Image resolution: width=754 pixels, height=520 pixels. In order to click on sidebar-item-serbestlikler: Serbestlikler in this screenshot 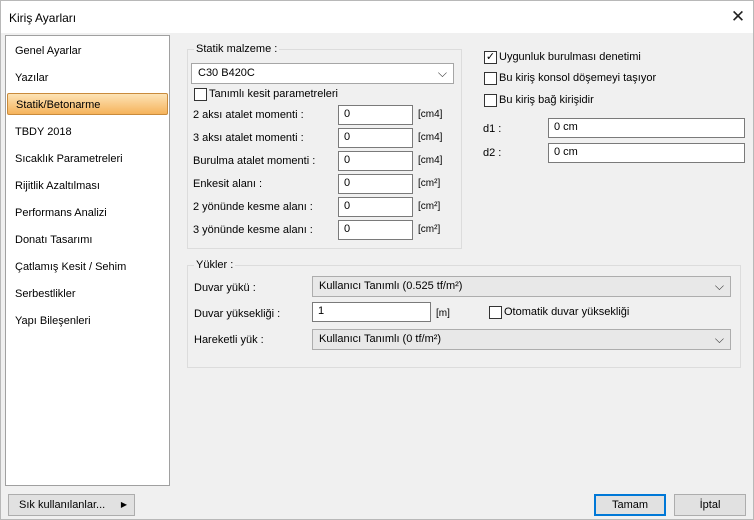, I will do `click(87, 294)`.